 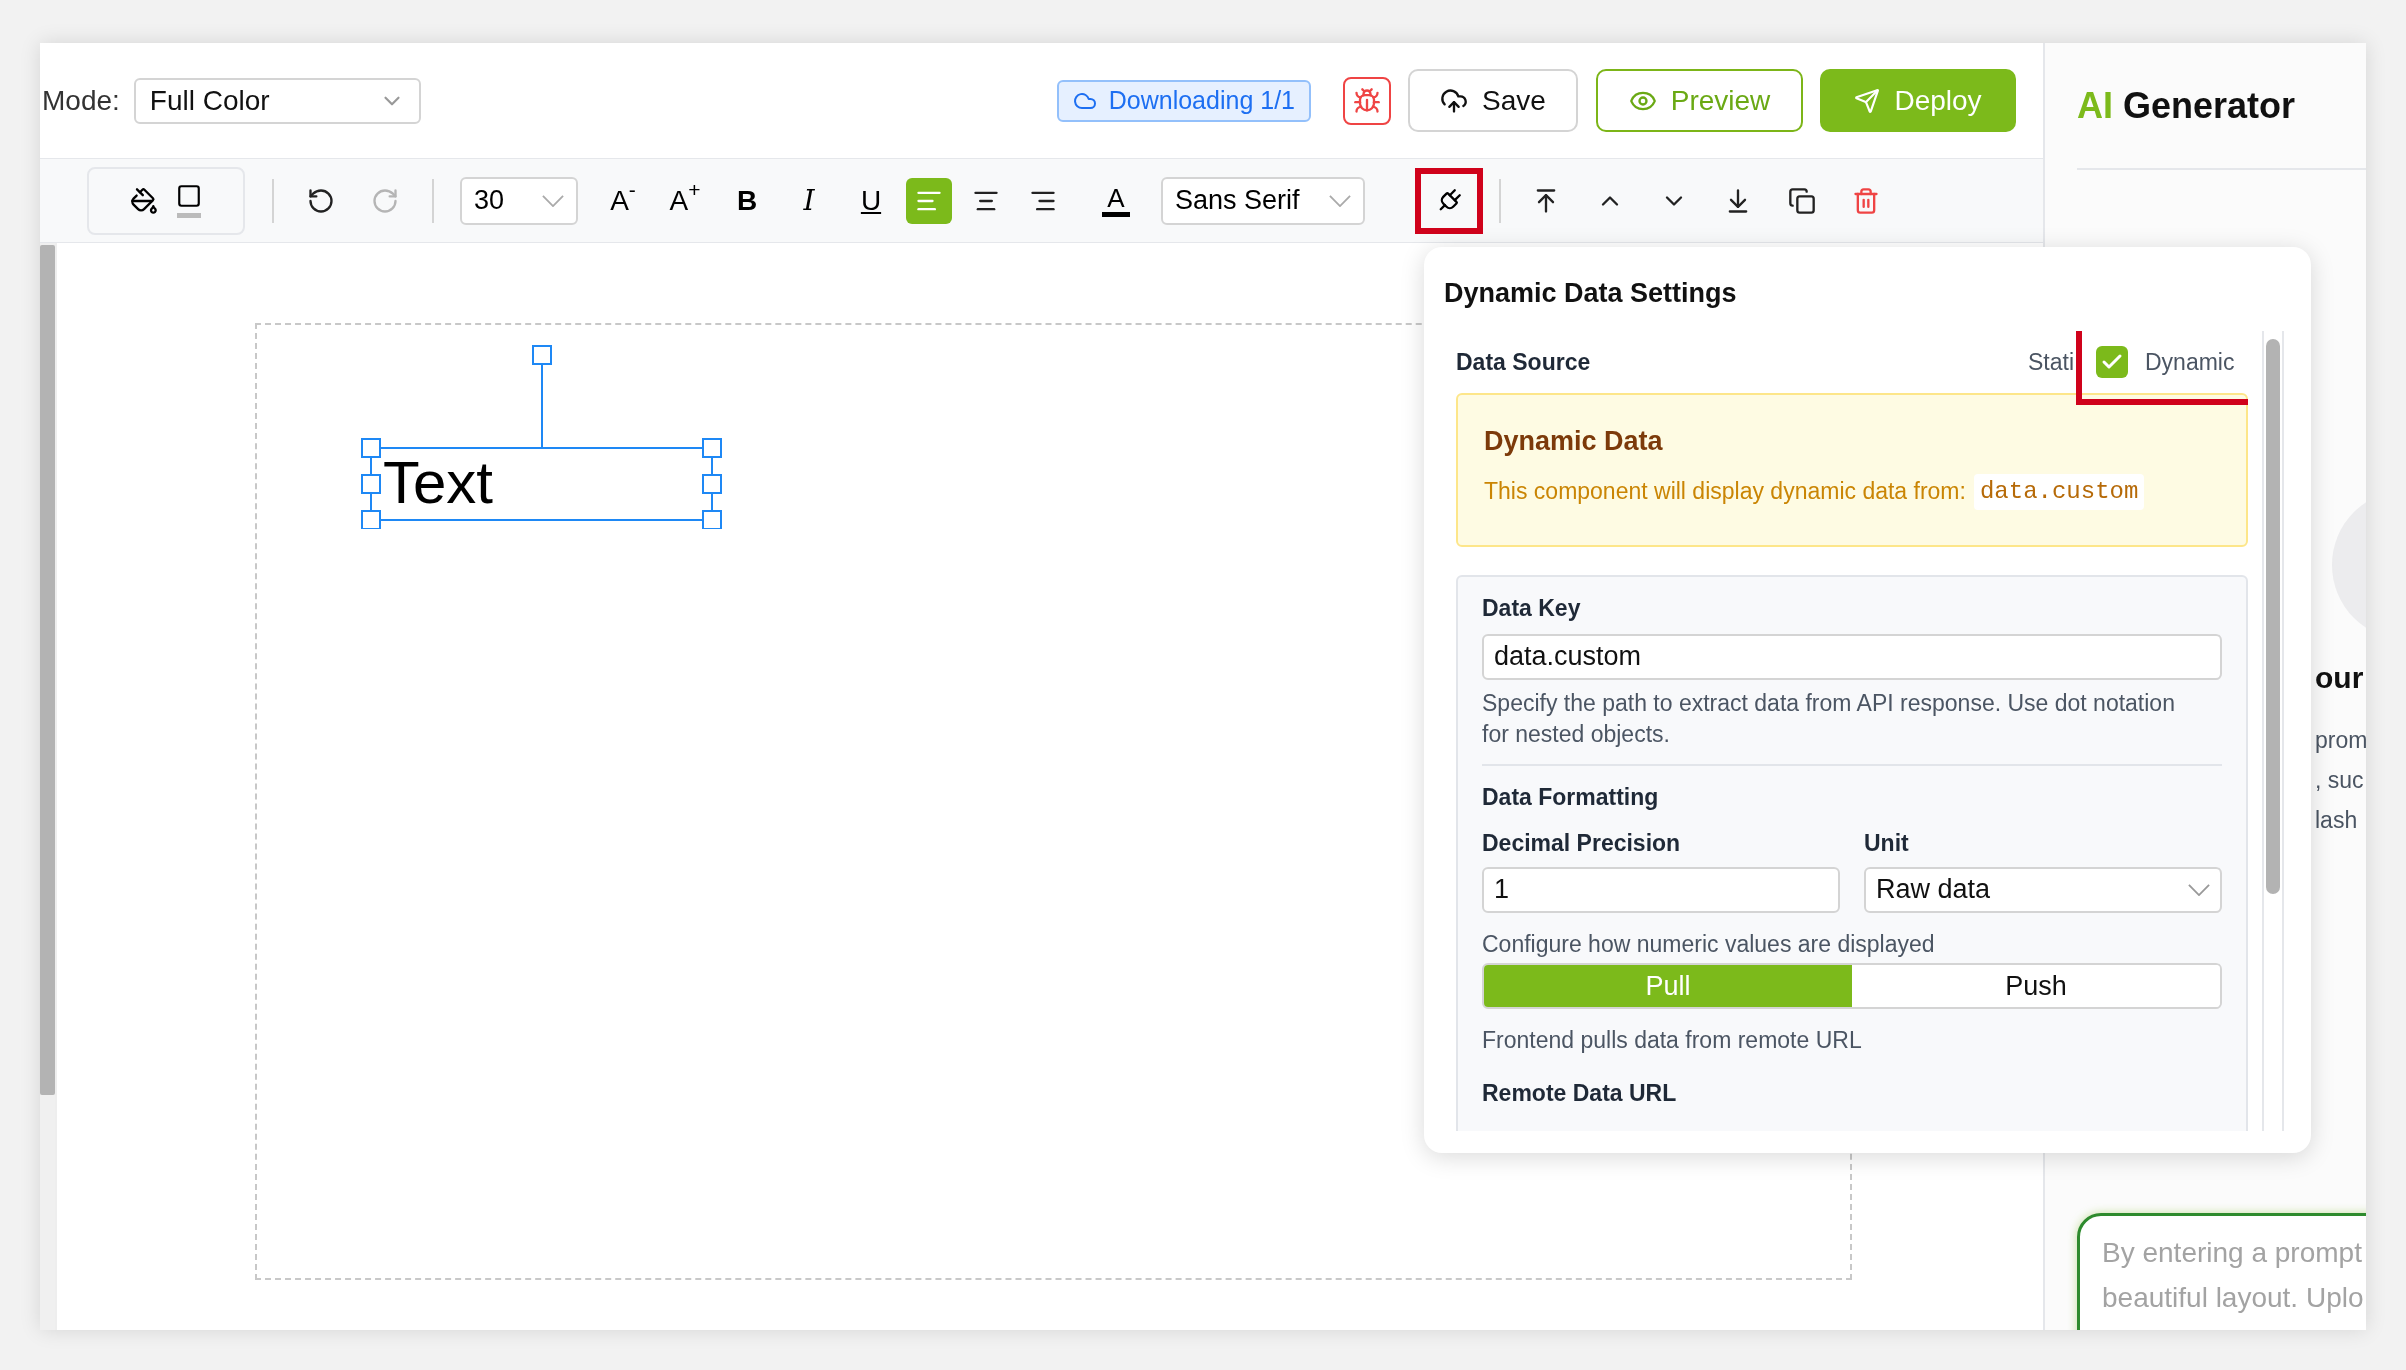 I want to click on data-key-input: data.custom, so click(x=1852, y=656).